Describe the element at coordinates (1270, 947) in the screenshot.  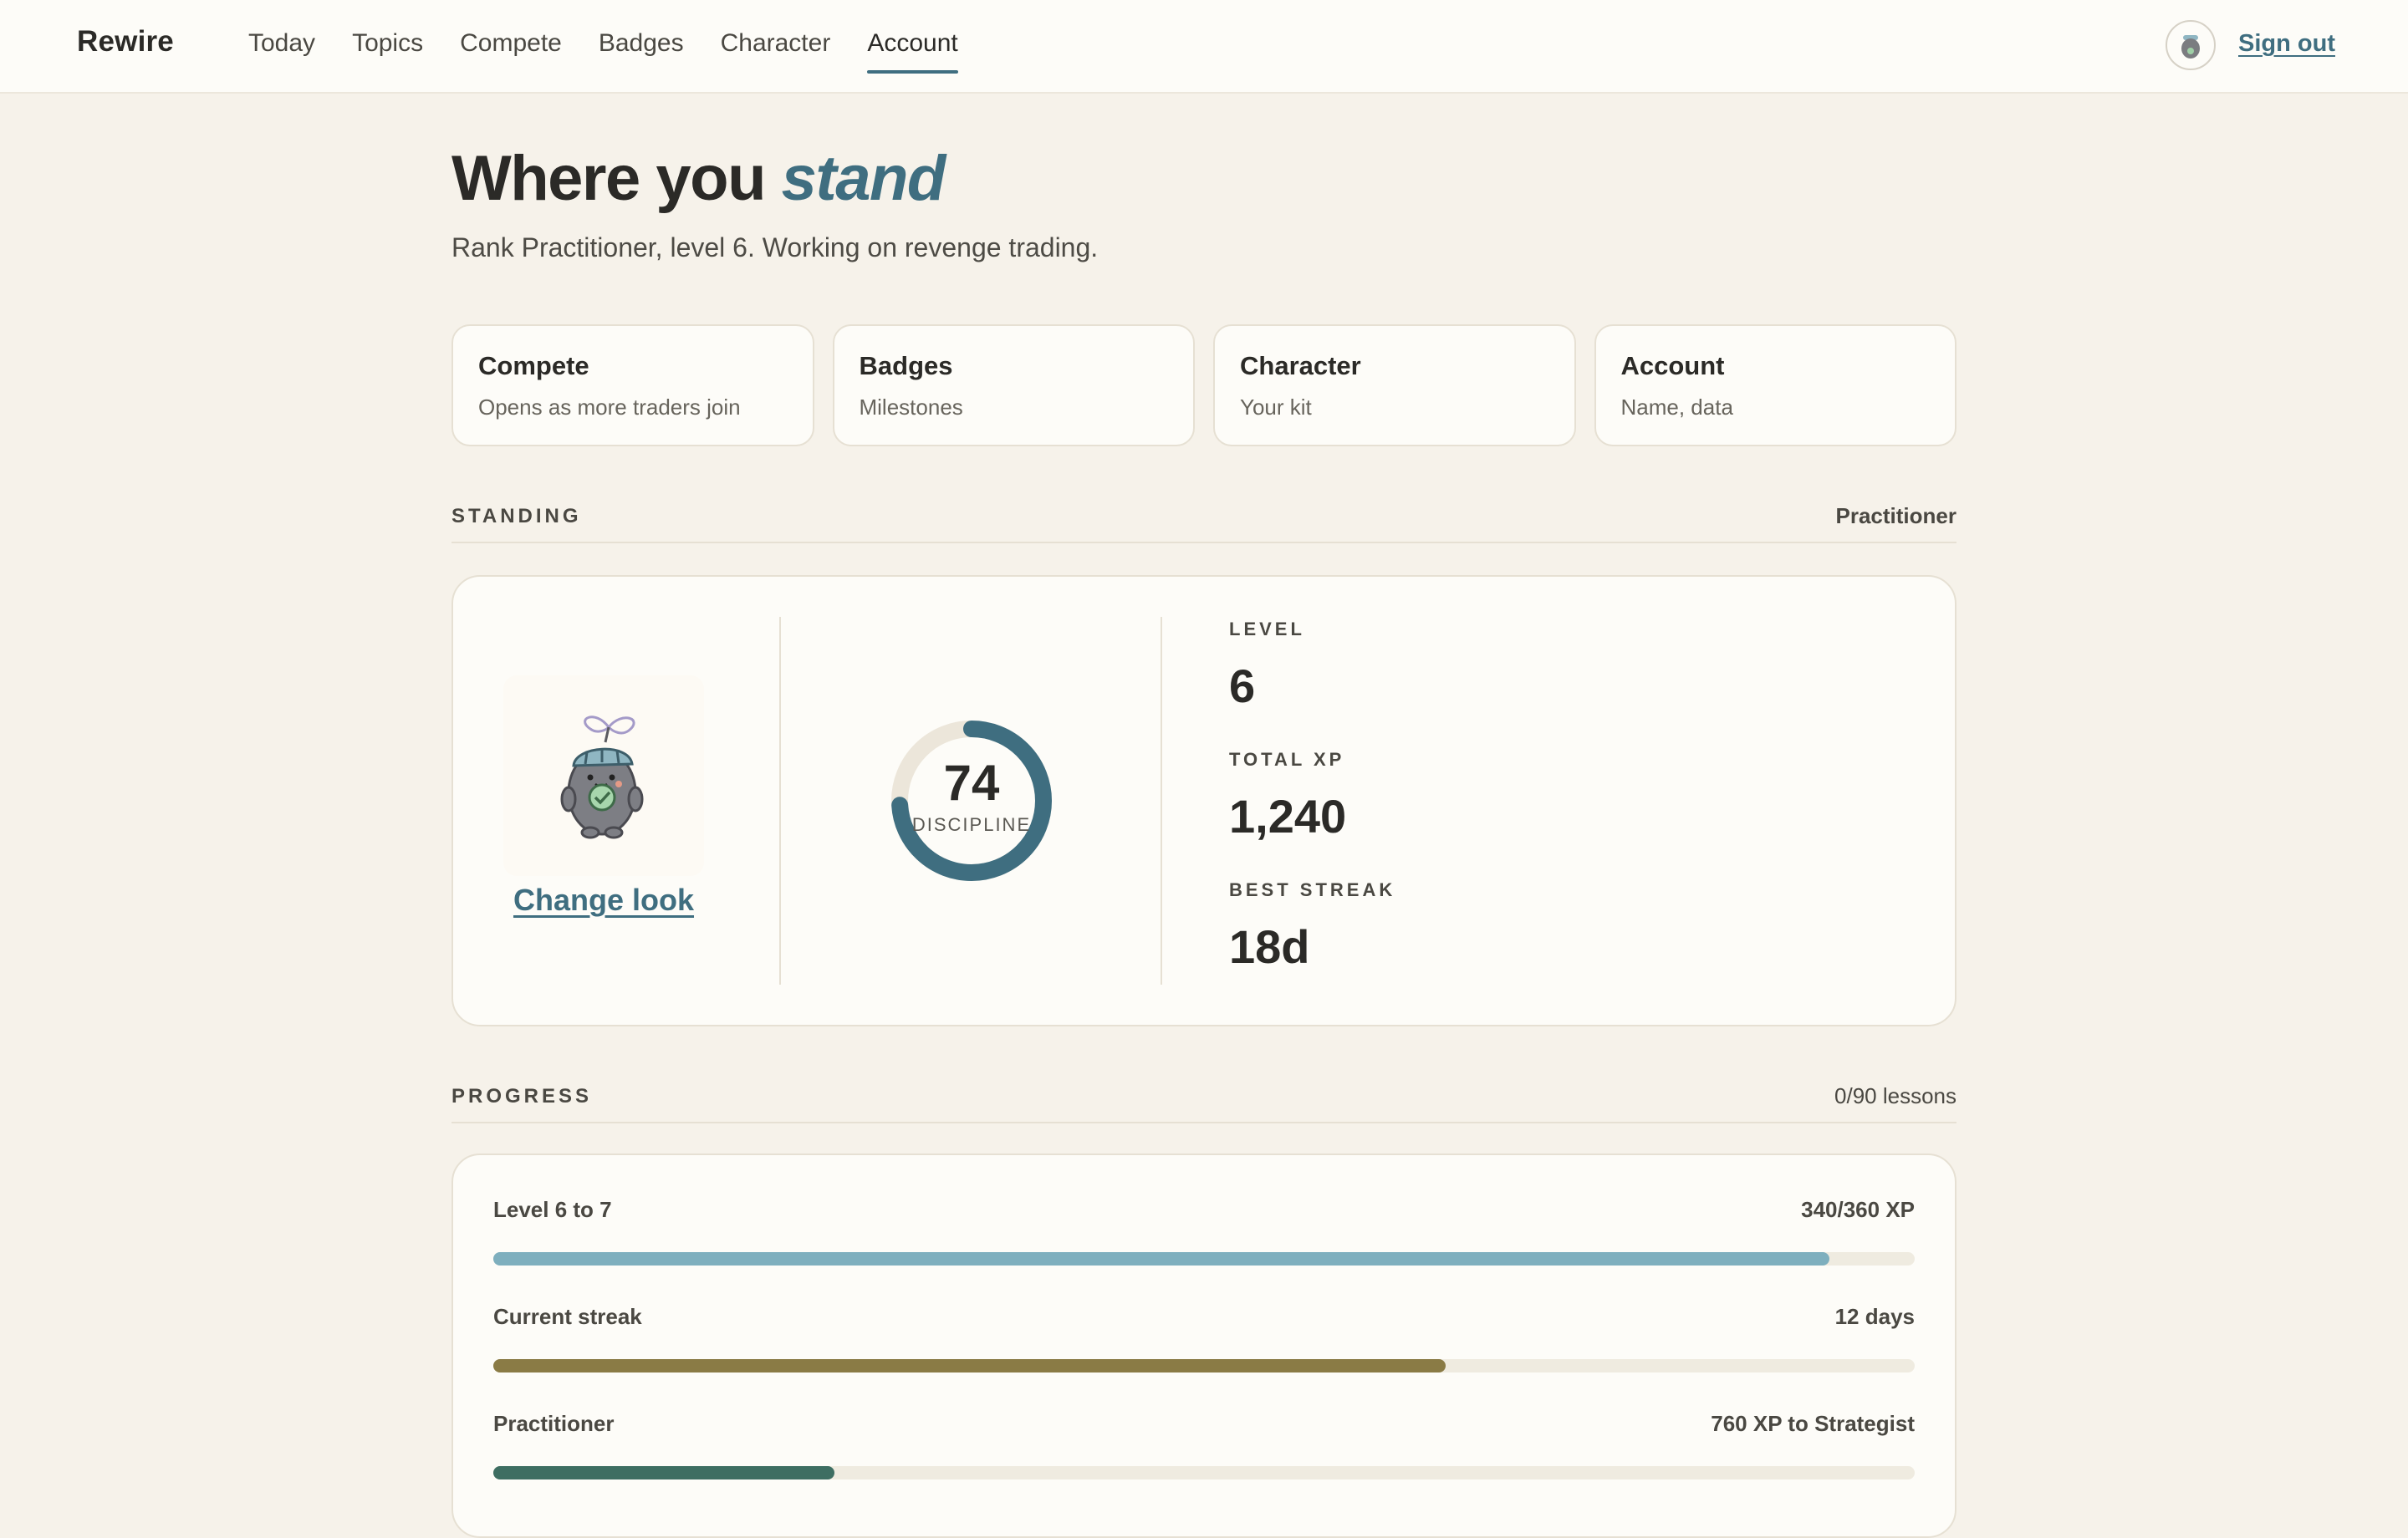
I see `best-streak-value: 18d` at that location.